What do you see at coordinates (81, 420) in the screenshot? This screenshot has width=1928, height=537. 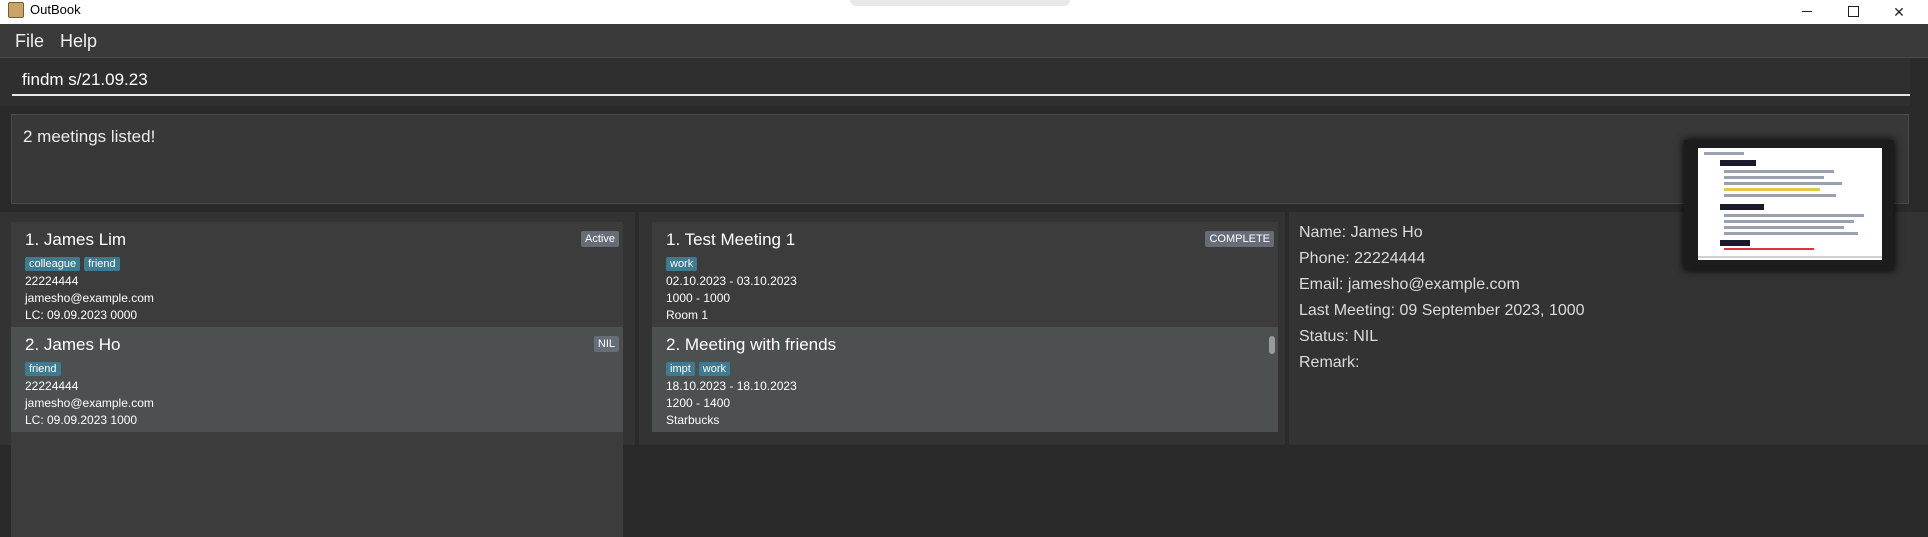 I see `person-last-contacted: LC: 09.09.2023 1000` at bounding box center [81, 420].